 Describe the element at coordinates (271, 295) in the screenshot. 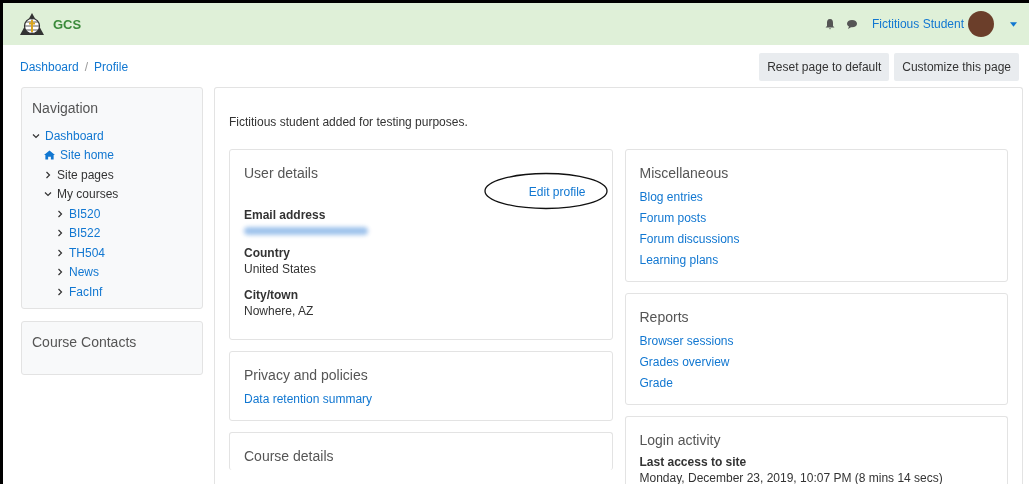

I see `field-label: City/town` at that location.